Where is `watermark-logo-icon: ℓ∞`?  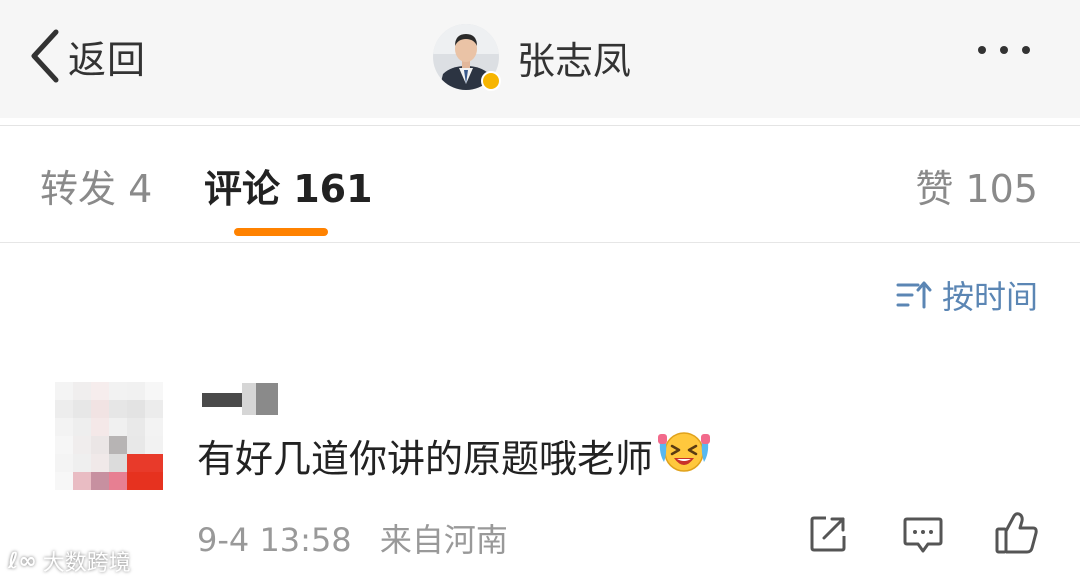
watermark-logo-icon: ℓ∞ is located at coordinates (22, 561).